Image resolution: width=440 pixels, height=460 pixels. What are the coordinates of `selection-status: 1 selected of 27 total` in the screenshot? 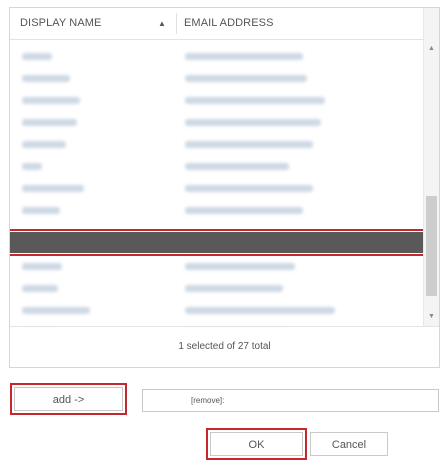 It's located at (224, 346).